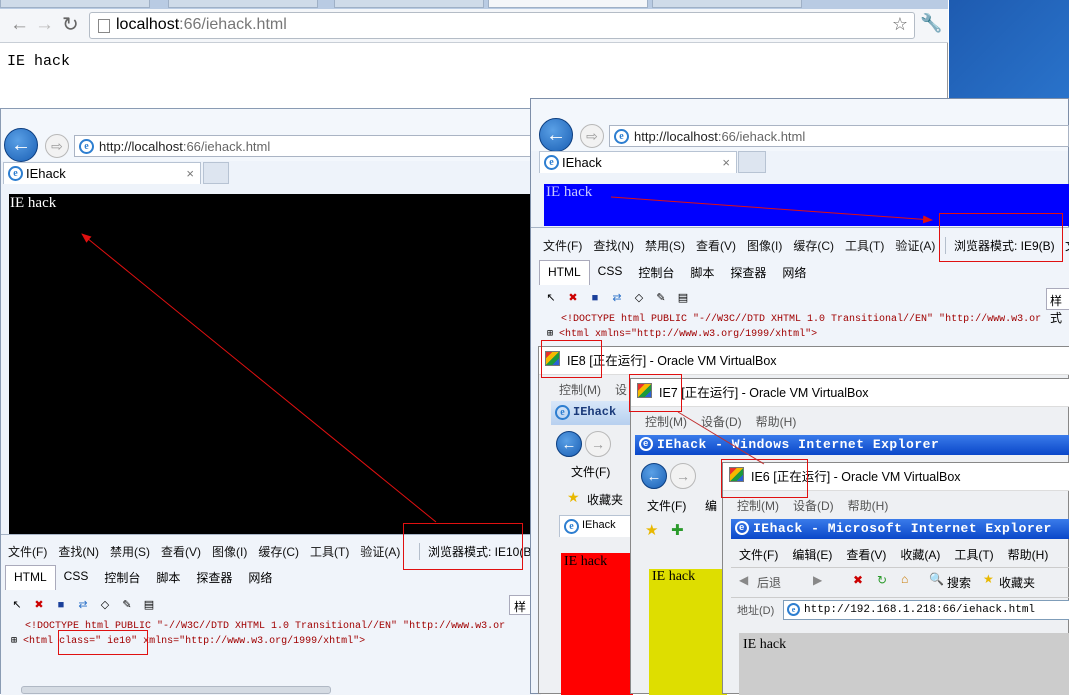  Describe the element at coordinates (771, 210) in the screenshot. I see `annotation-arrow-ie9` at that location.